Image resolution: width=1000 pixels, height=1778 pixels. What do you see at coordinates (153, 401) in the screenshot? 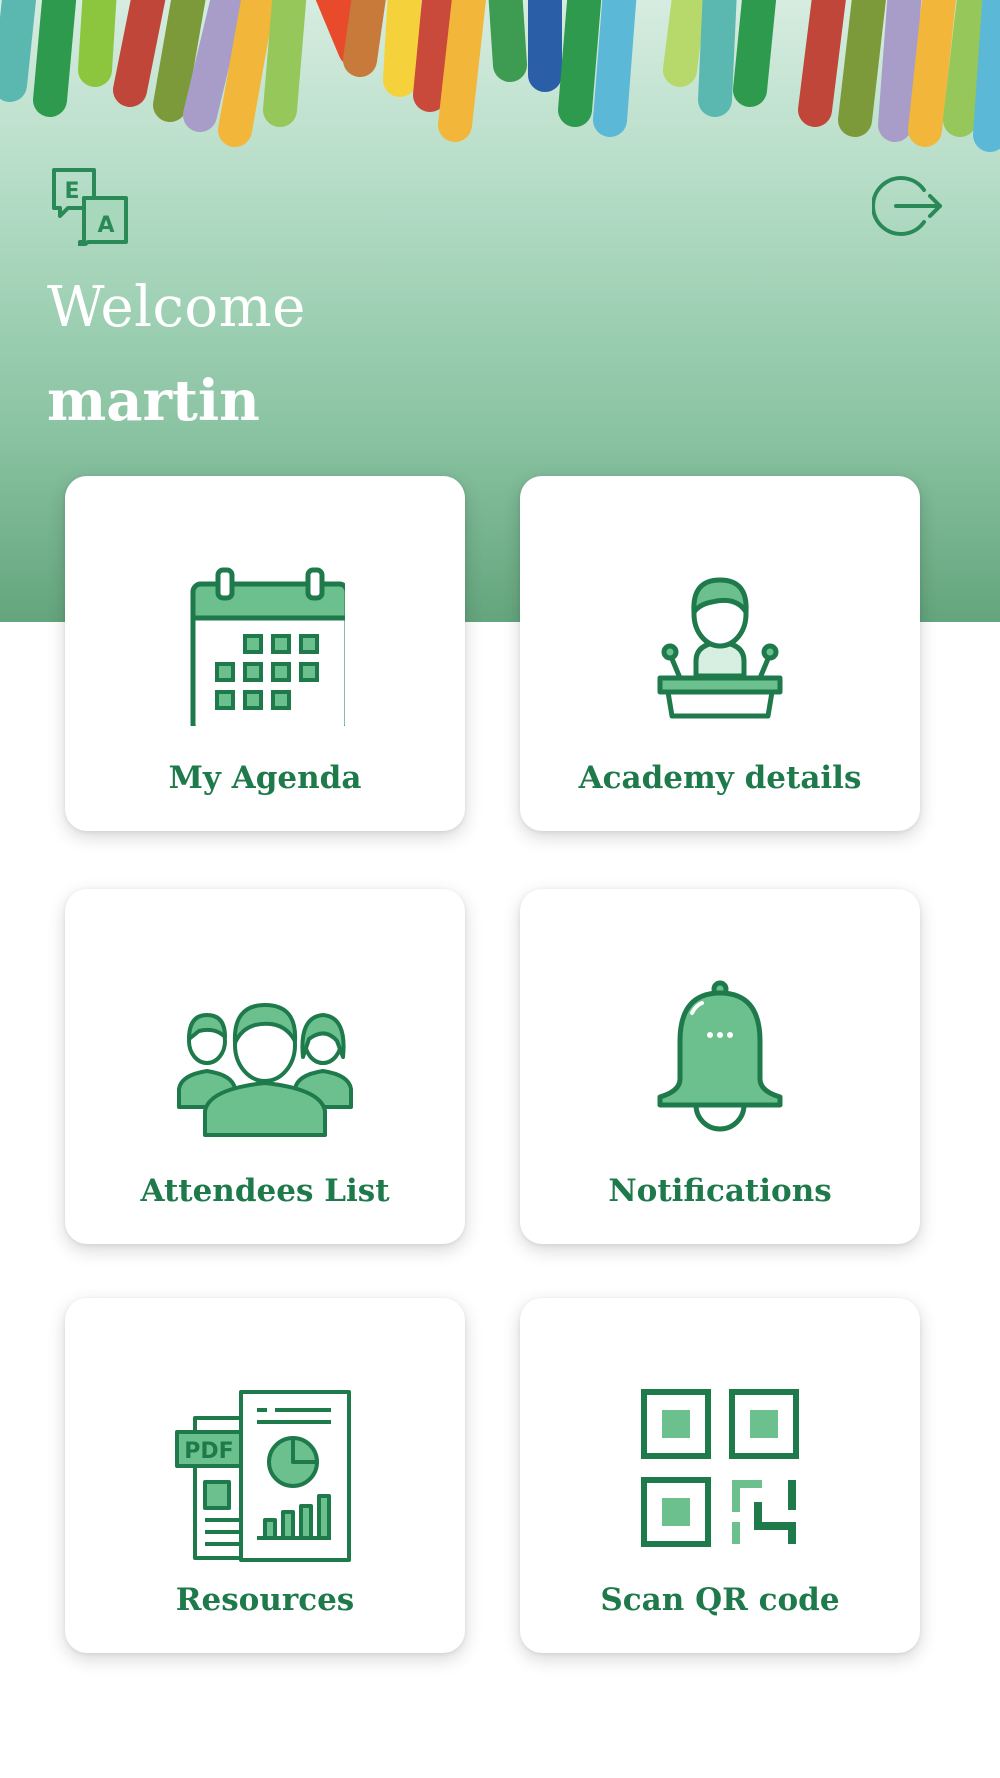
I see `username-text: martin` at bounding box center [153, 401].